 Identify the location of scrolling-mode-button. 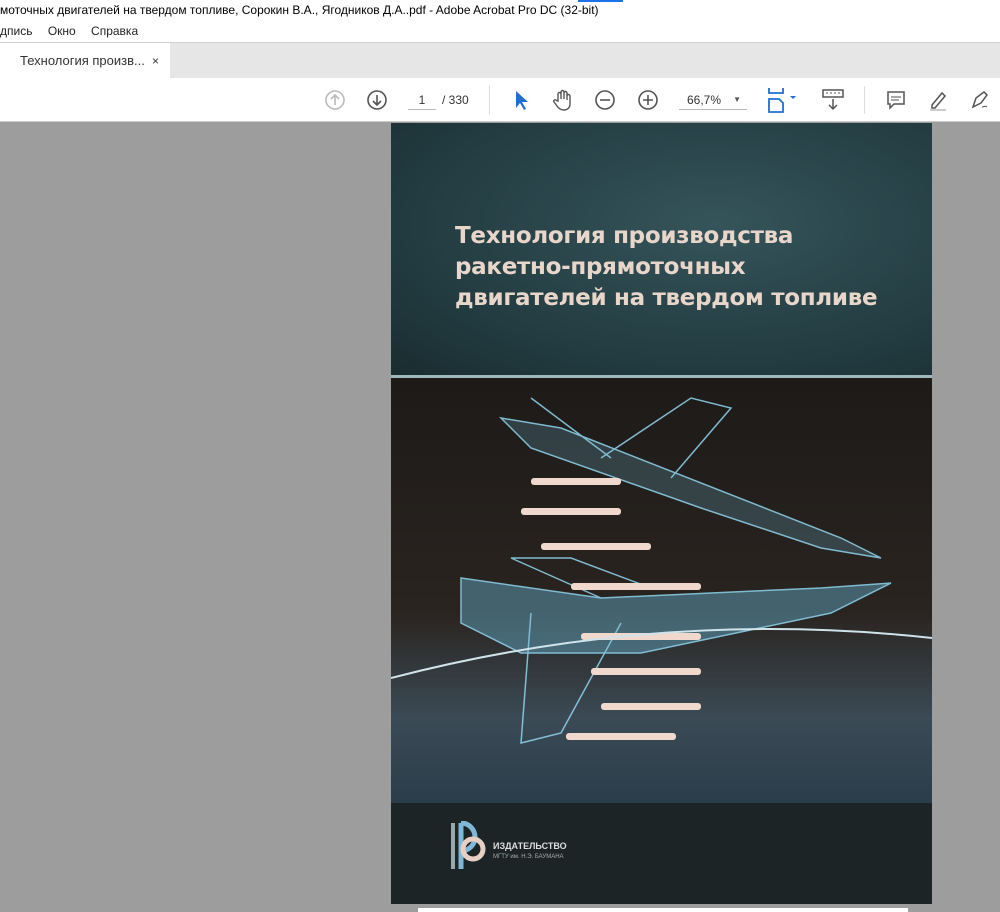
(833, 100).